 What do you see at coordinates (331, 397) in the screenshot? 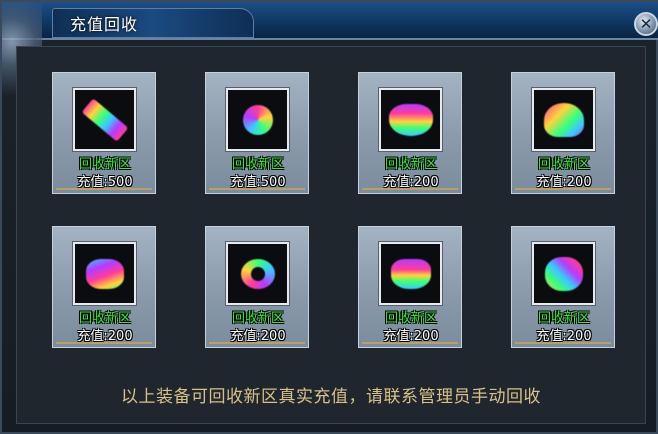
I see `footer-notice: 以上装备可回收新区真实充值，请联系管理员手动回收` at bounding box center [331, 397].